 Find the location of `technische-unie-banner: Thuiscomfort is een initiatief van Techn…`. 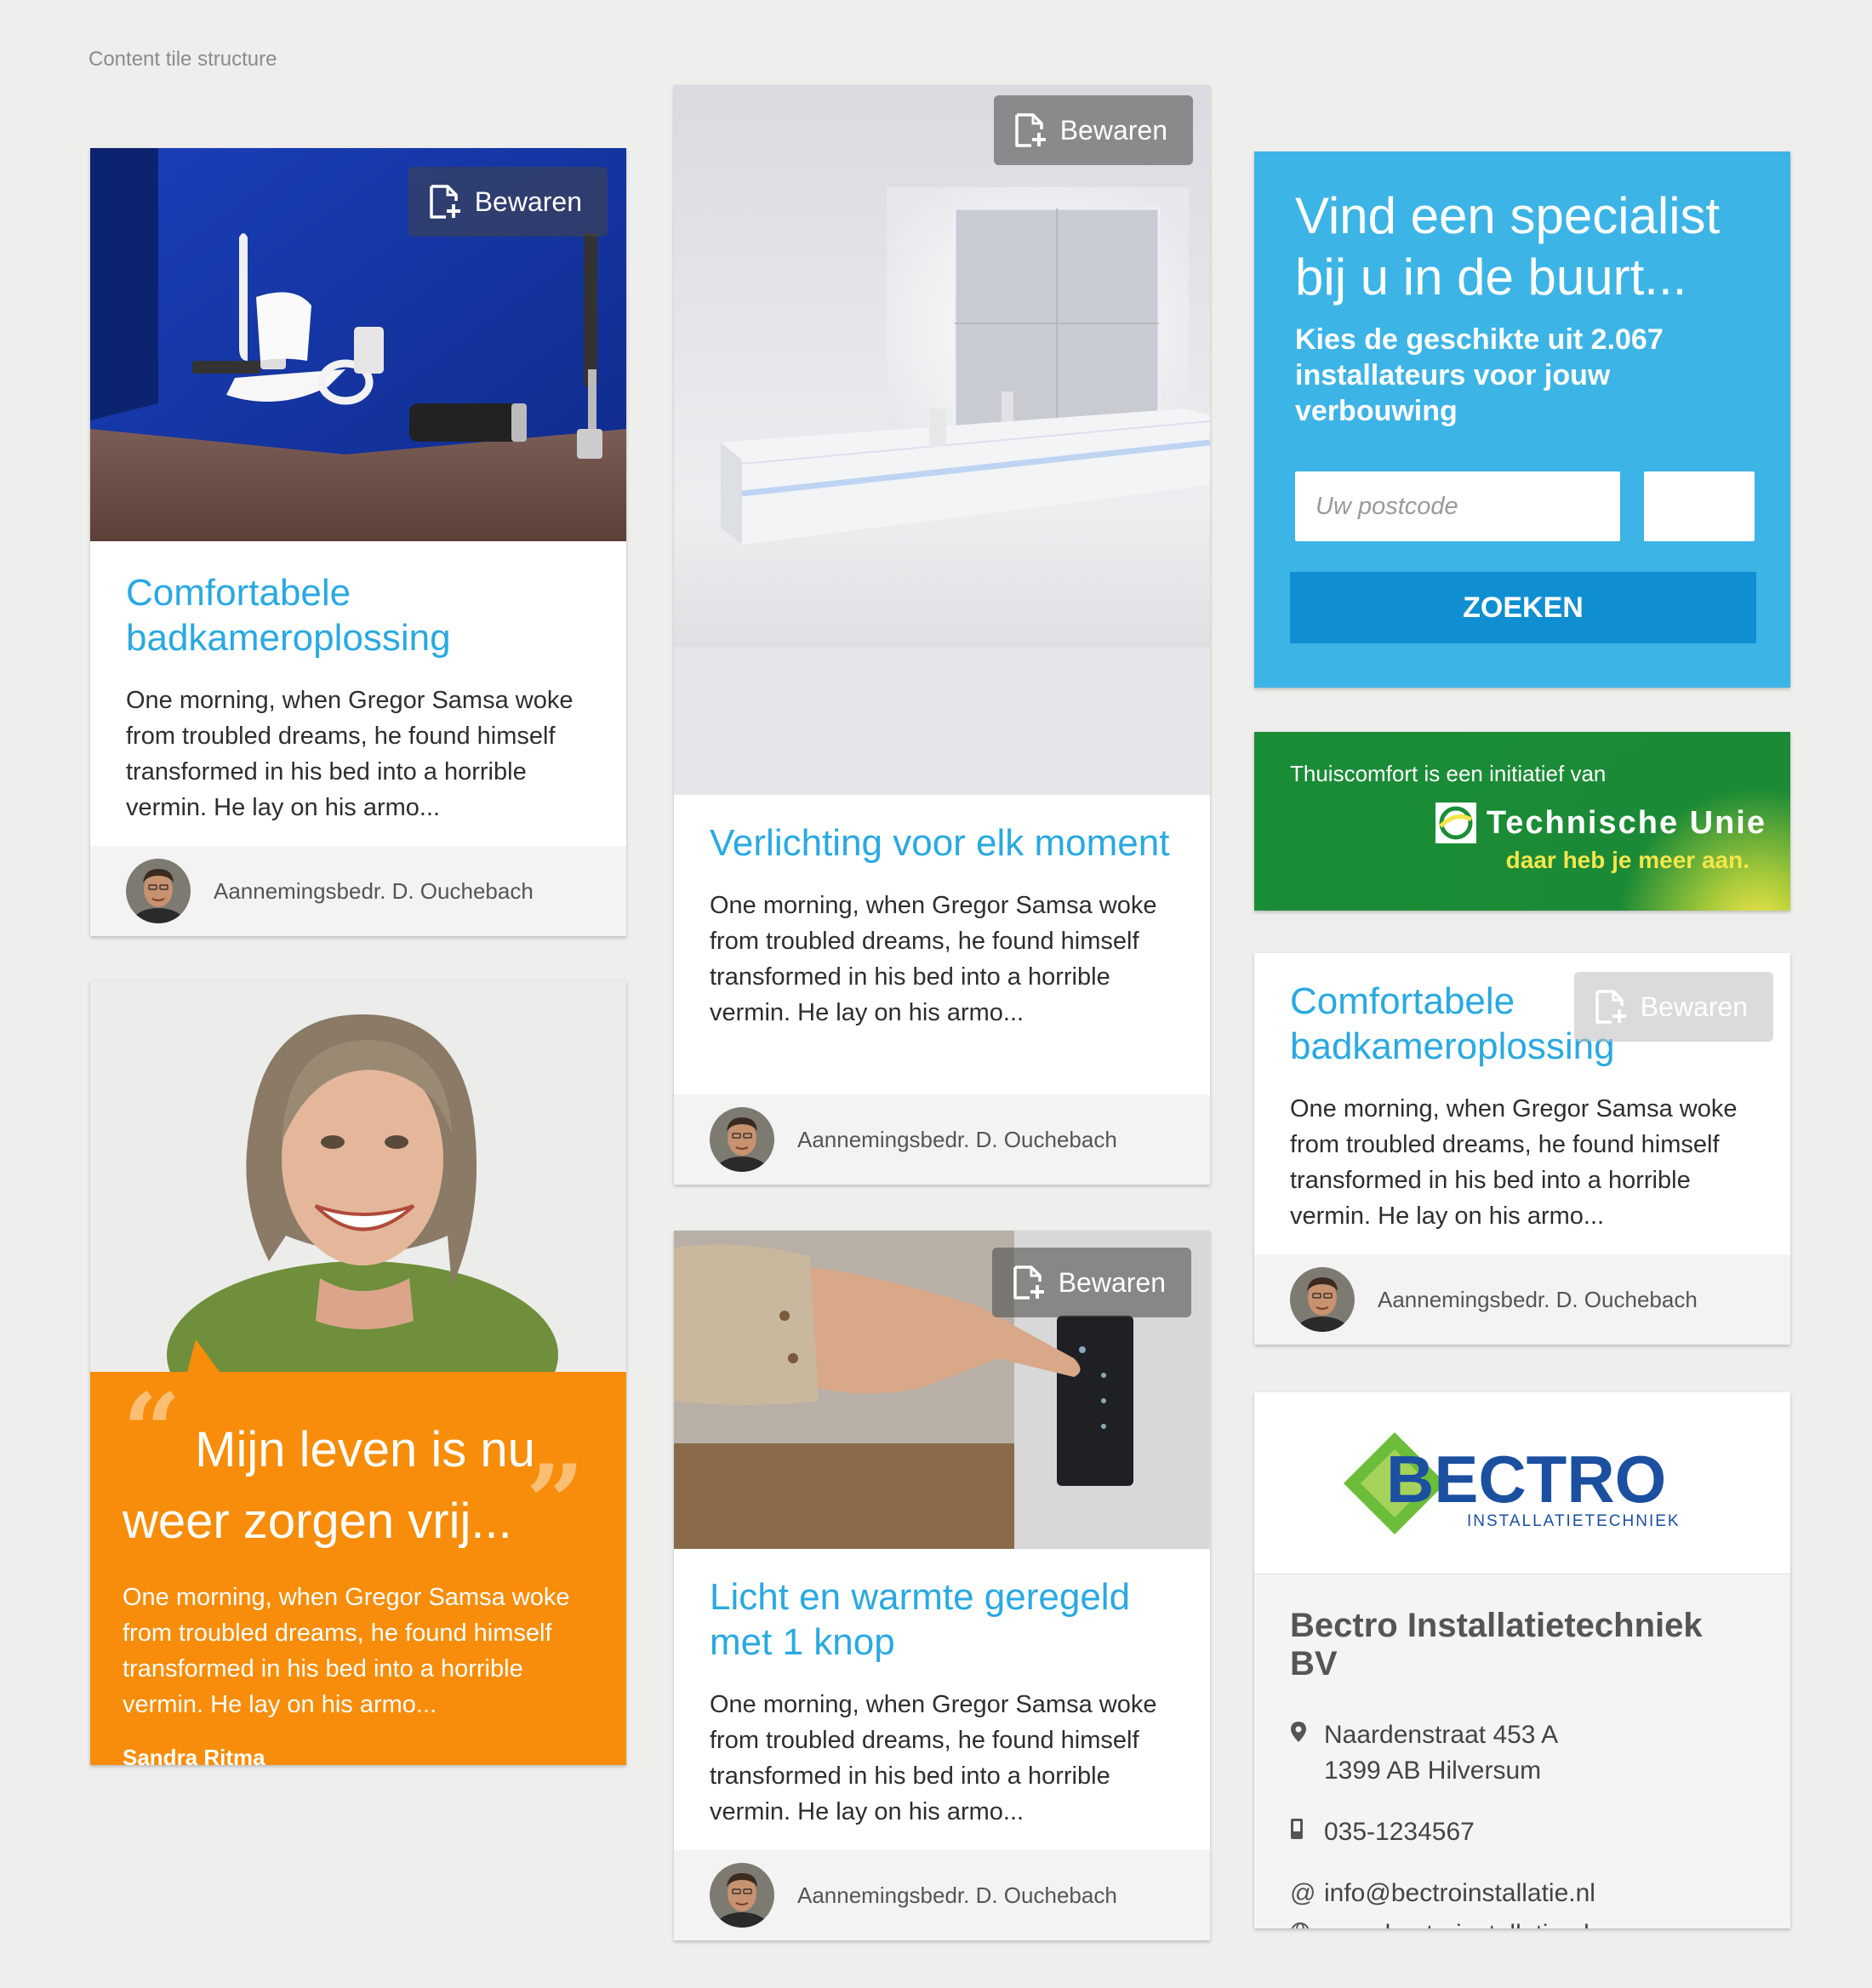

technische-unie-banner: Thuiscomfort is een initiatief van Techn… is located at coordinates (1522, 821).